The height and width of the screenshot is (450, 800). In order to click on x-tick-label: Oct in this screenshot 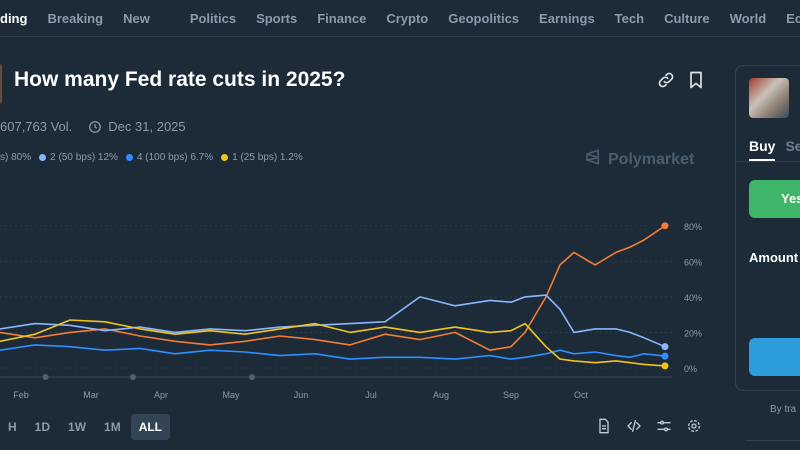, I will do `click(581, 395)`.